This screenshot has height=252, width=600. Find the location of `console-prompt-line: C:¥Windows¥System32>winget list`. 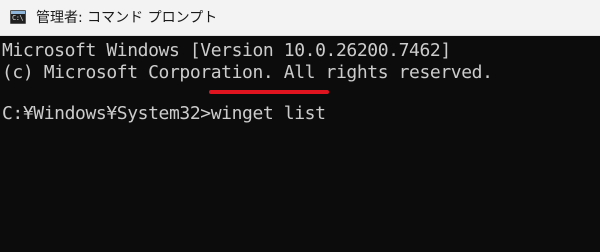

console-prompt-line: C:¥Windows¥System32>winget list is located at coordinates (164, 114).